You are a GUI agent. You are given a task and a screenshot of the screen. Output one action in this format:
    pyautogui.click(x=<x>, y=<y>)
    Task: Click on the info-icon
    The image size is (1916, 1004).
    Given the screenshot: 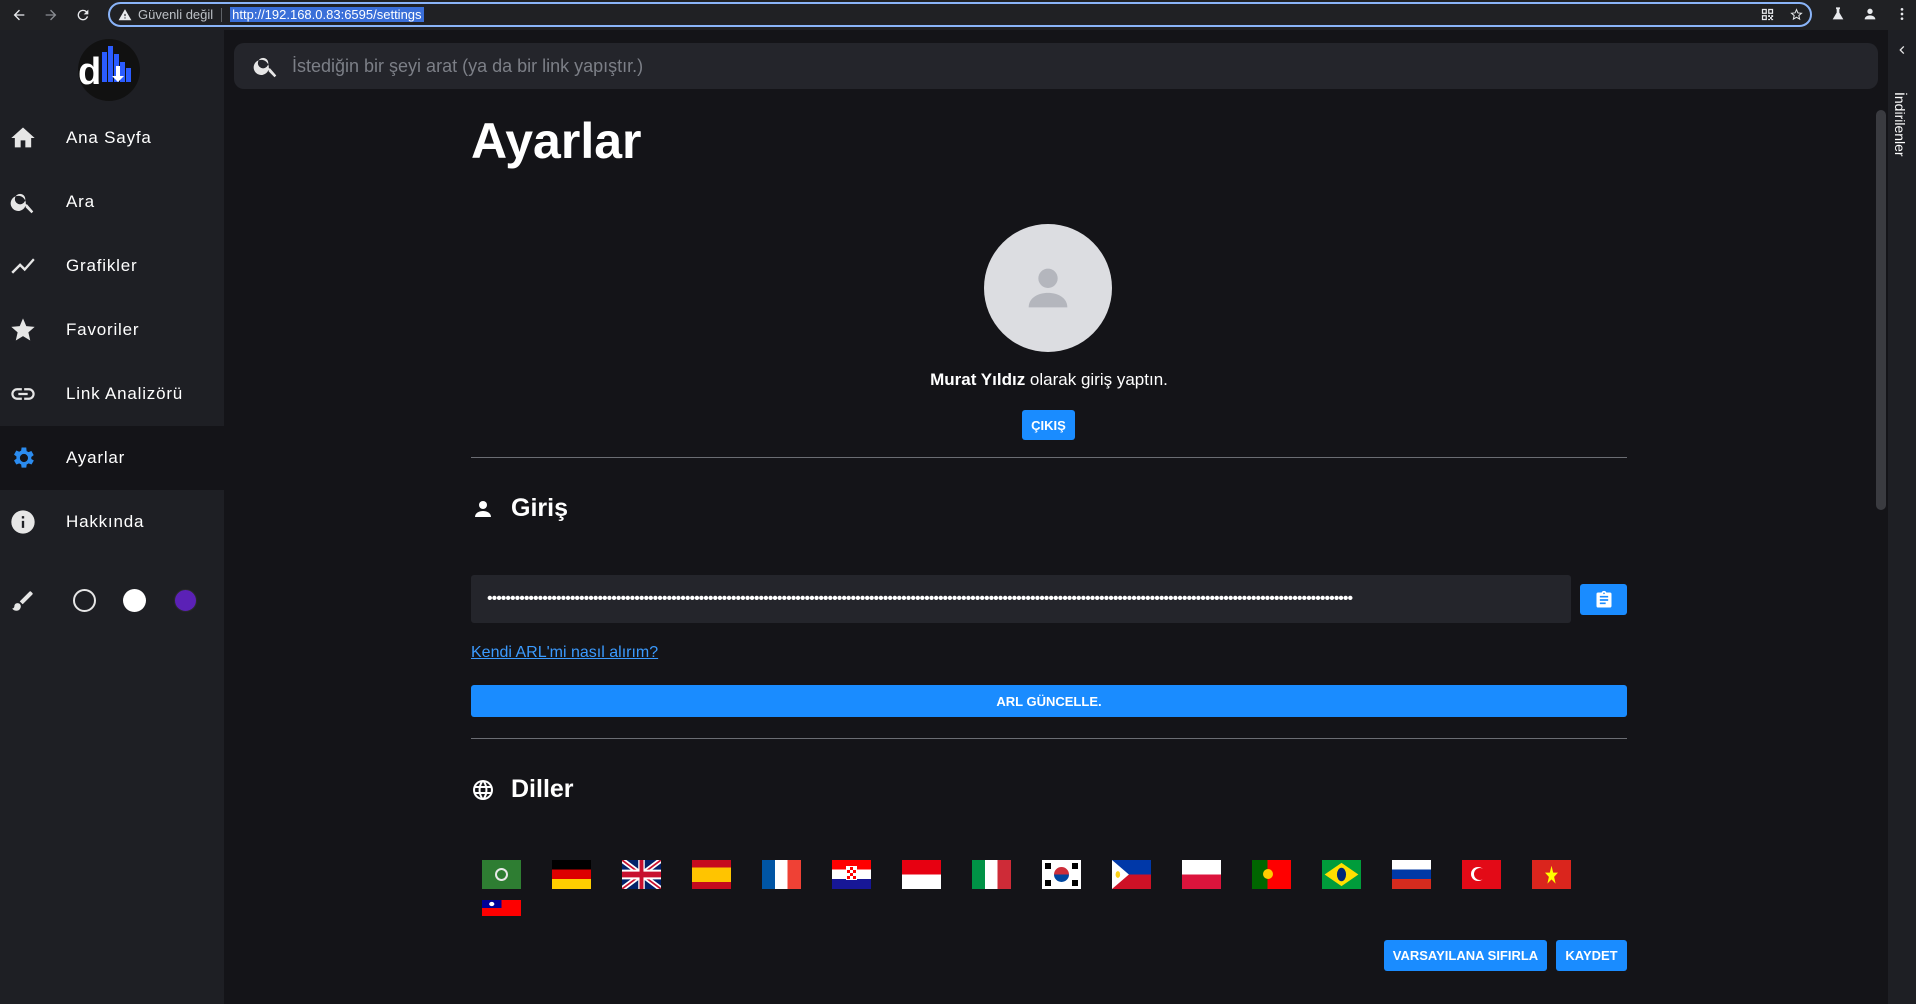 What is the action you would take?
    pyautogui.click(x=23, y=522)
    